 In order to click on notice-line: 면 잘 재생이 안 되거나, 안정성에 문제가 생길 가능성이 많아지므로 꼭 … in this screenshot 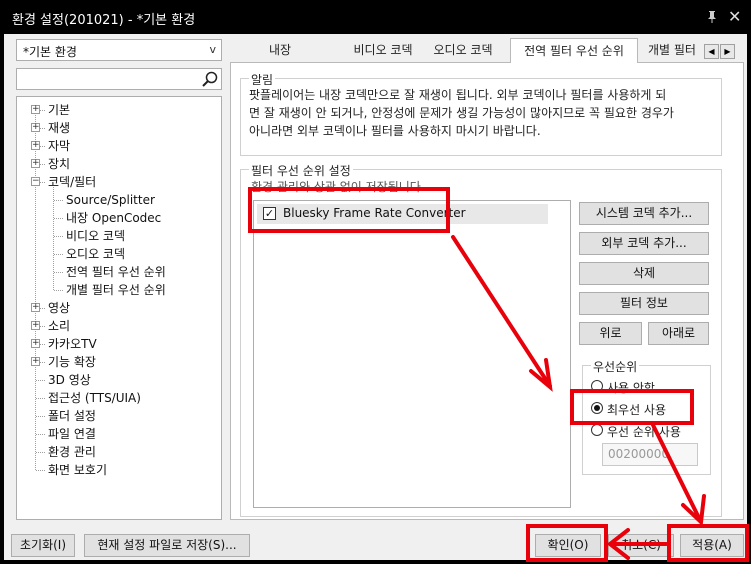, I will do `click(461, 113)`.